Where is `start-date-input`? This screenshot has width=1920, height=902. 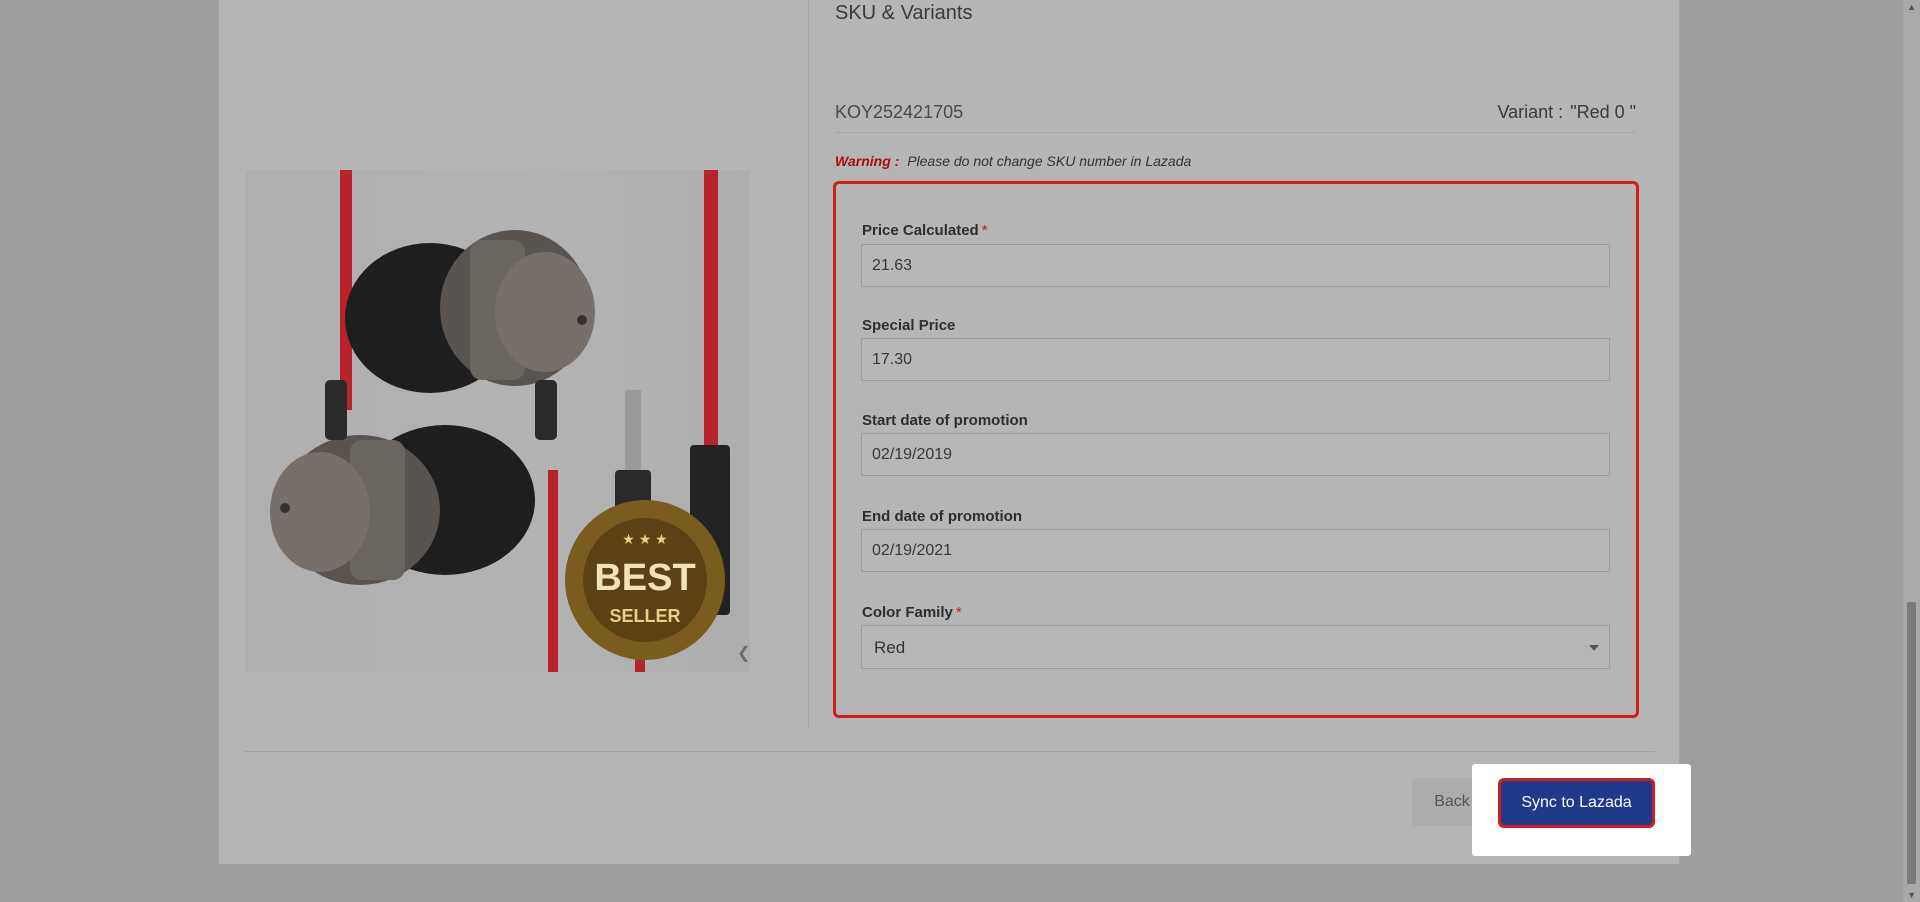 start-date-input is located at coordinates (1235, 454).